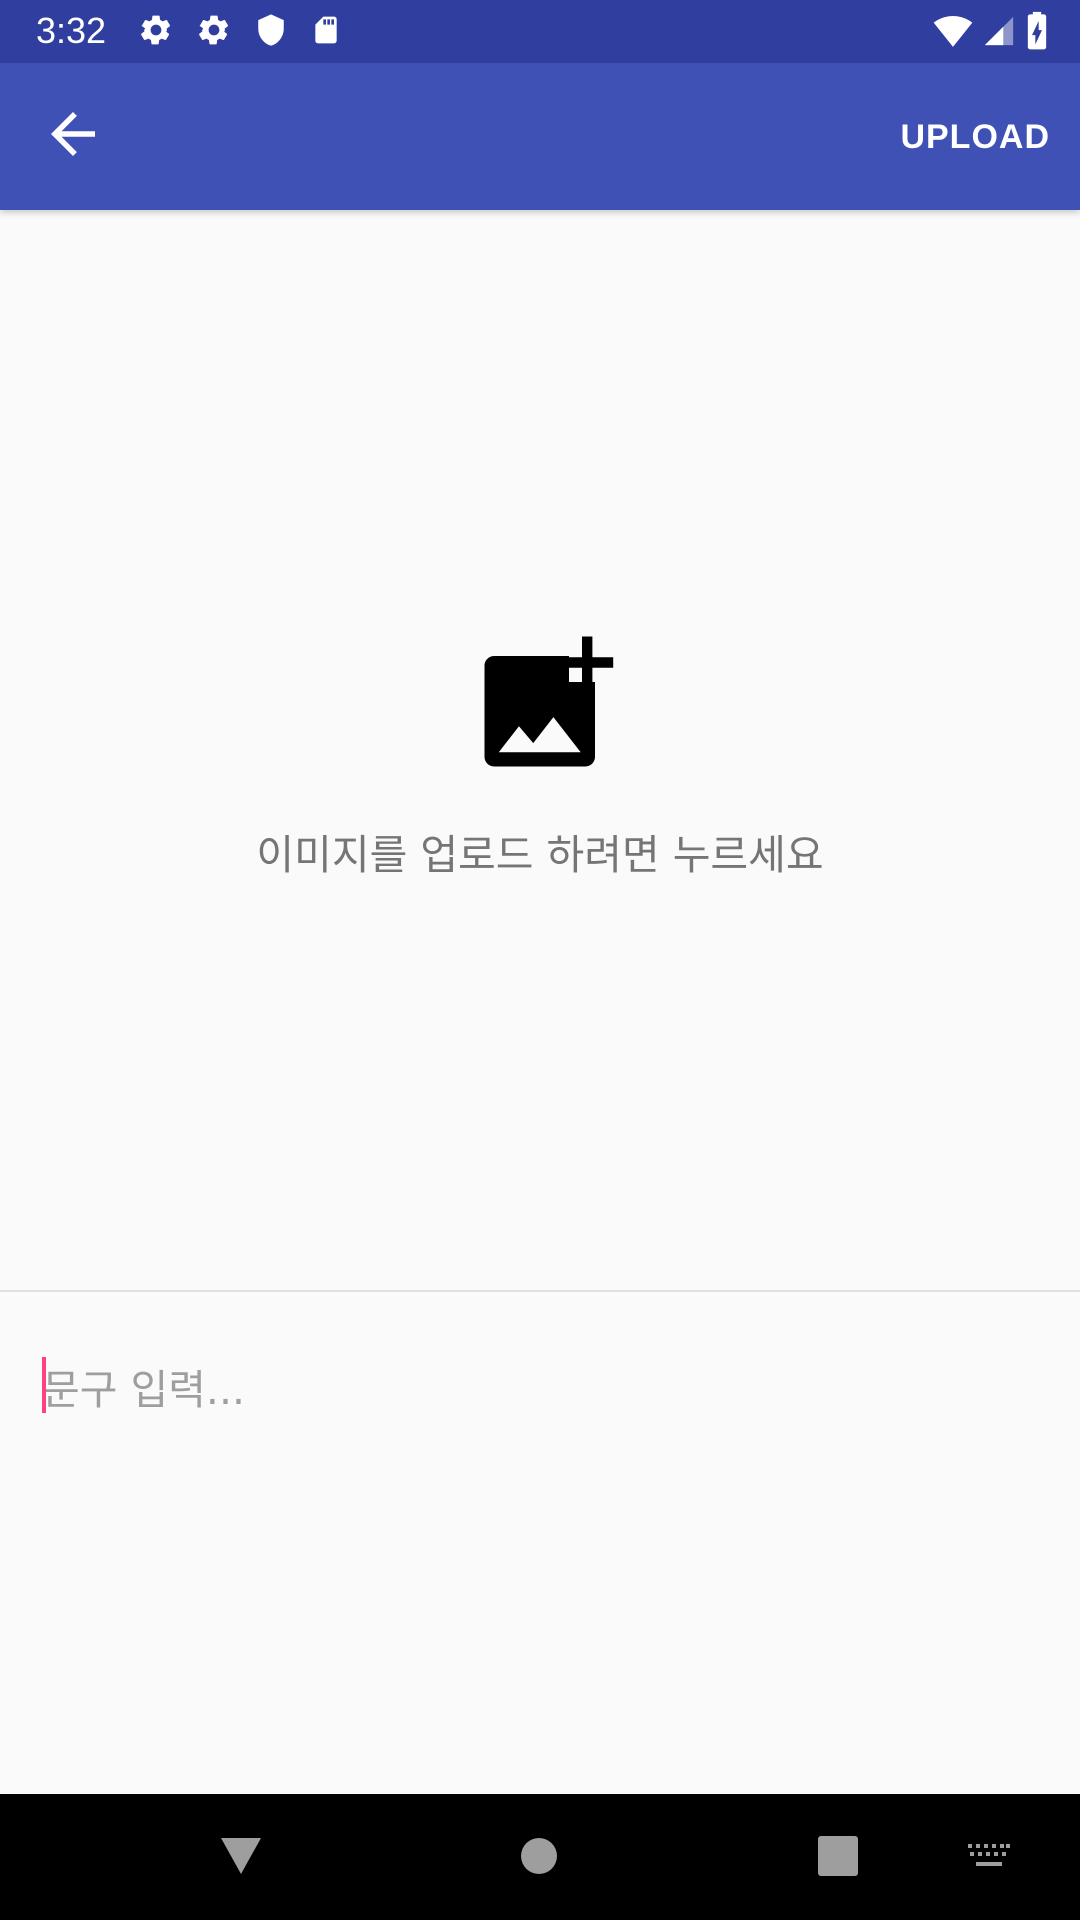 The width and height of the screenshot is (1080, 1920). What do you see at coordinates (543, 708) in the screenshot?
I see `add-photo-icon` at bounding box center [543, 708].